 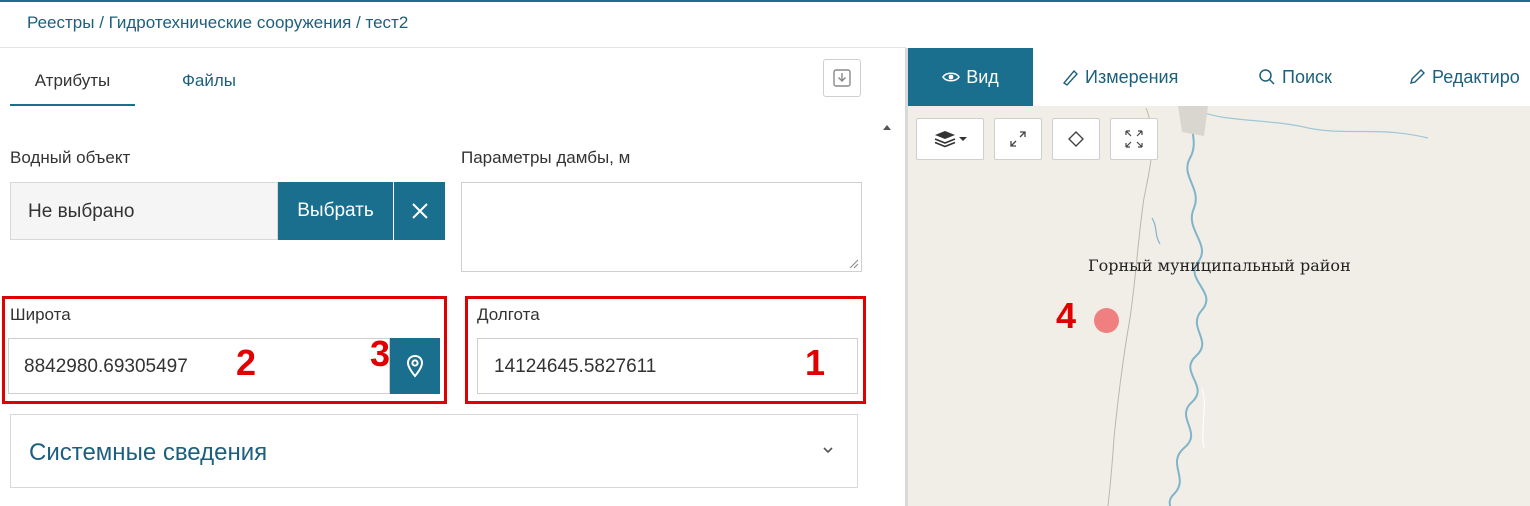 What do you see at coordinates (1066, 315) in the screenshot?
I see `annotation-number-4: 4` at bounding box center [1066, 315].